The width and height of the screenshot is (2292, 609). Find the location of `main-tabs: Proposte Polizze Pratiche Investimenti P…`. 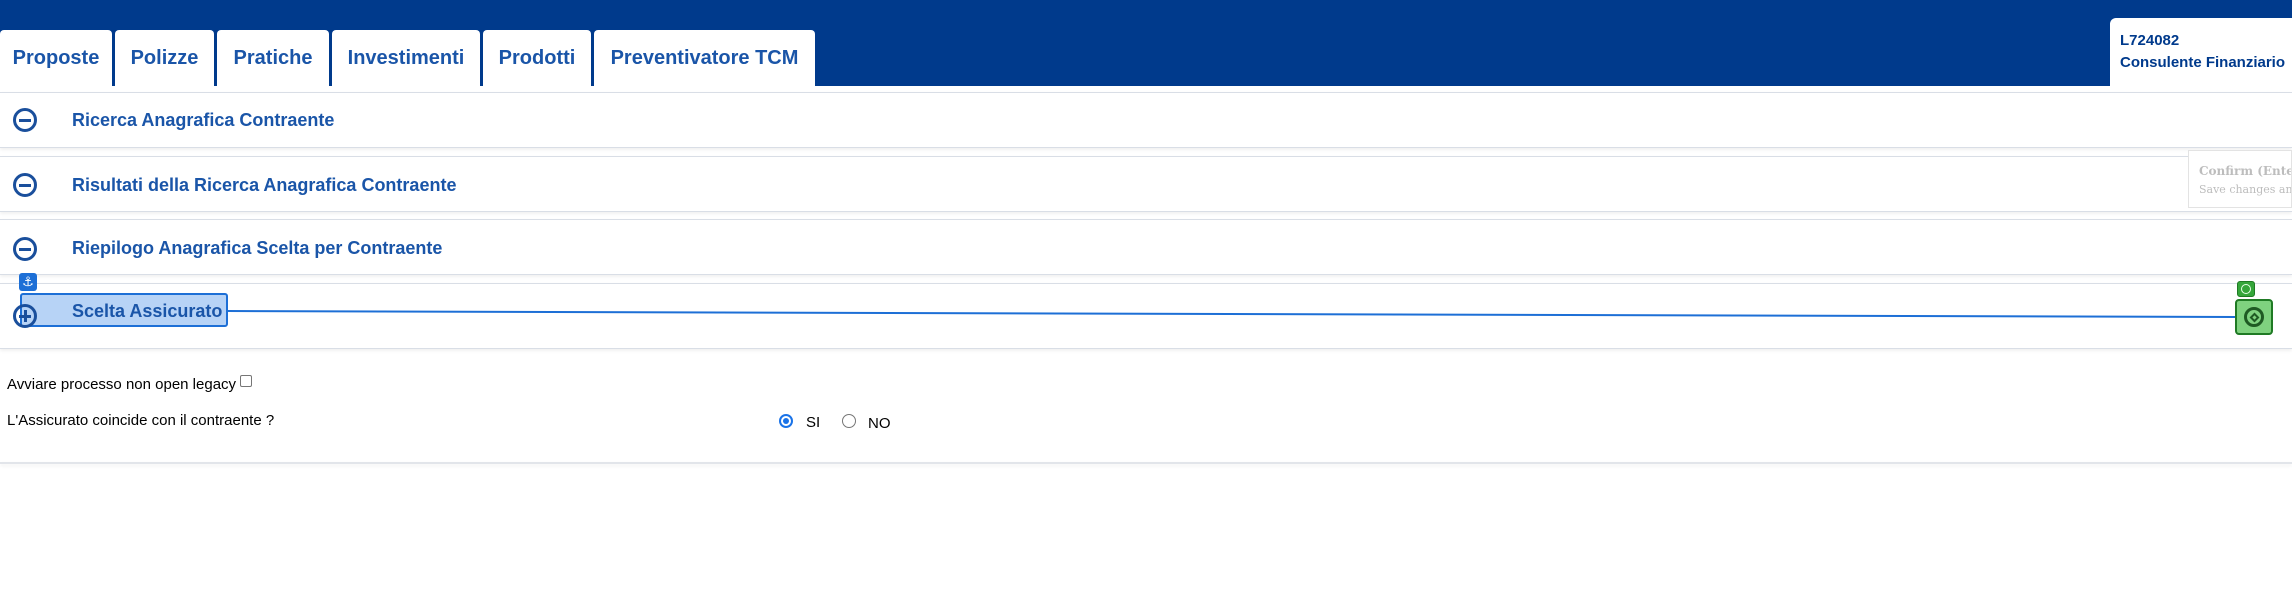

main-tabs: Proposte Polizze Pratiche Investimenti P… is located at coordinates (409, 58).